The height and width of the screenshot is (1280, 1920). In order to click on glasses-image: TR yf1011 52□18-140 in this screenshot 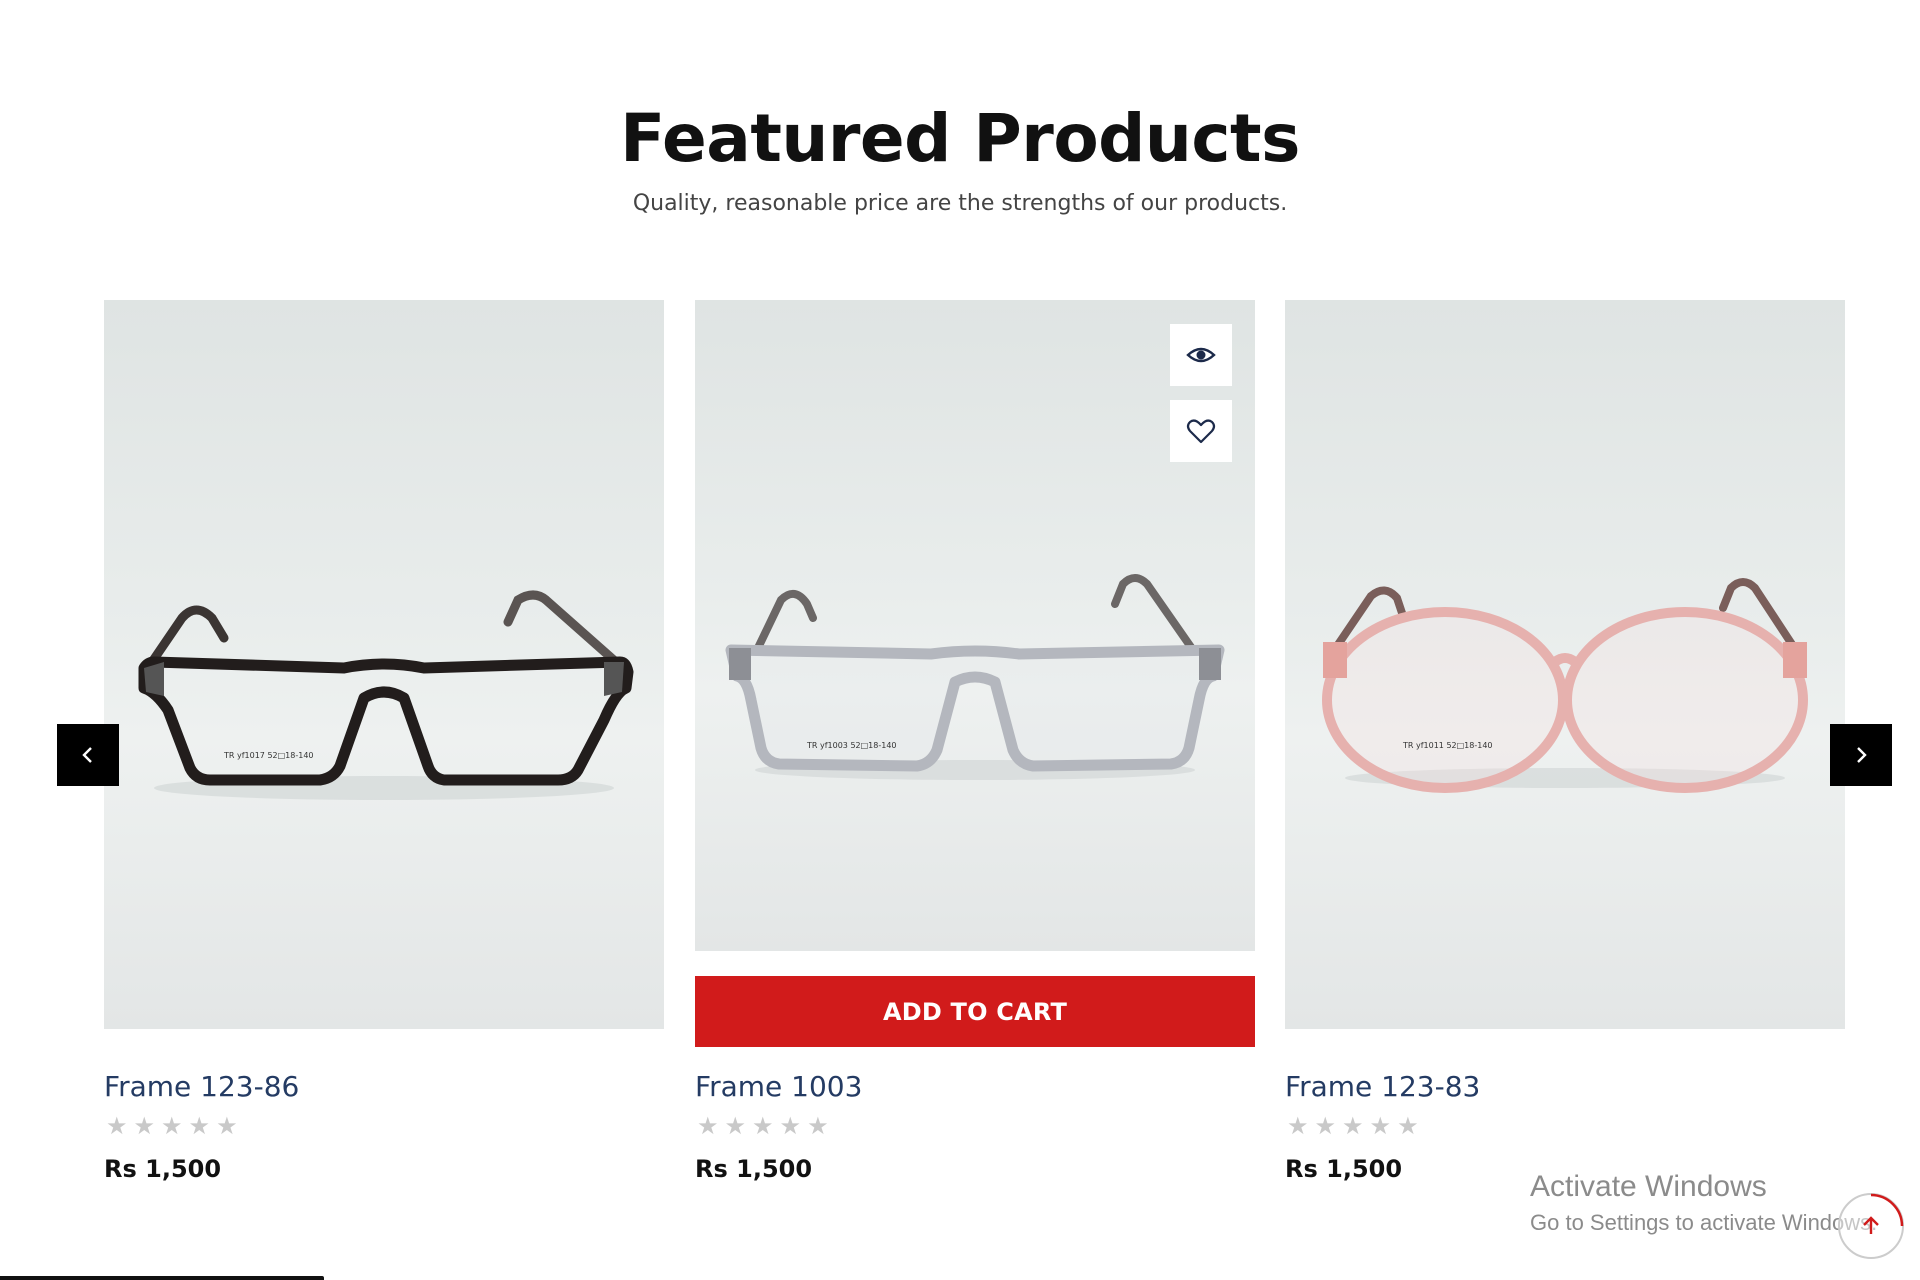, I will do `click(1565, 685)`.